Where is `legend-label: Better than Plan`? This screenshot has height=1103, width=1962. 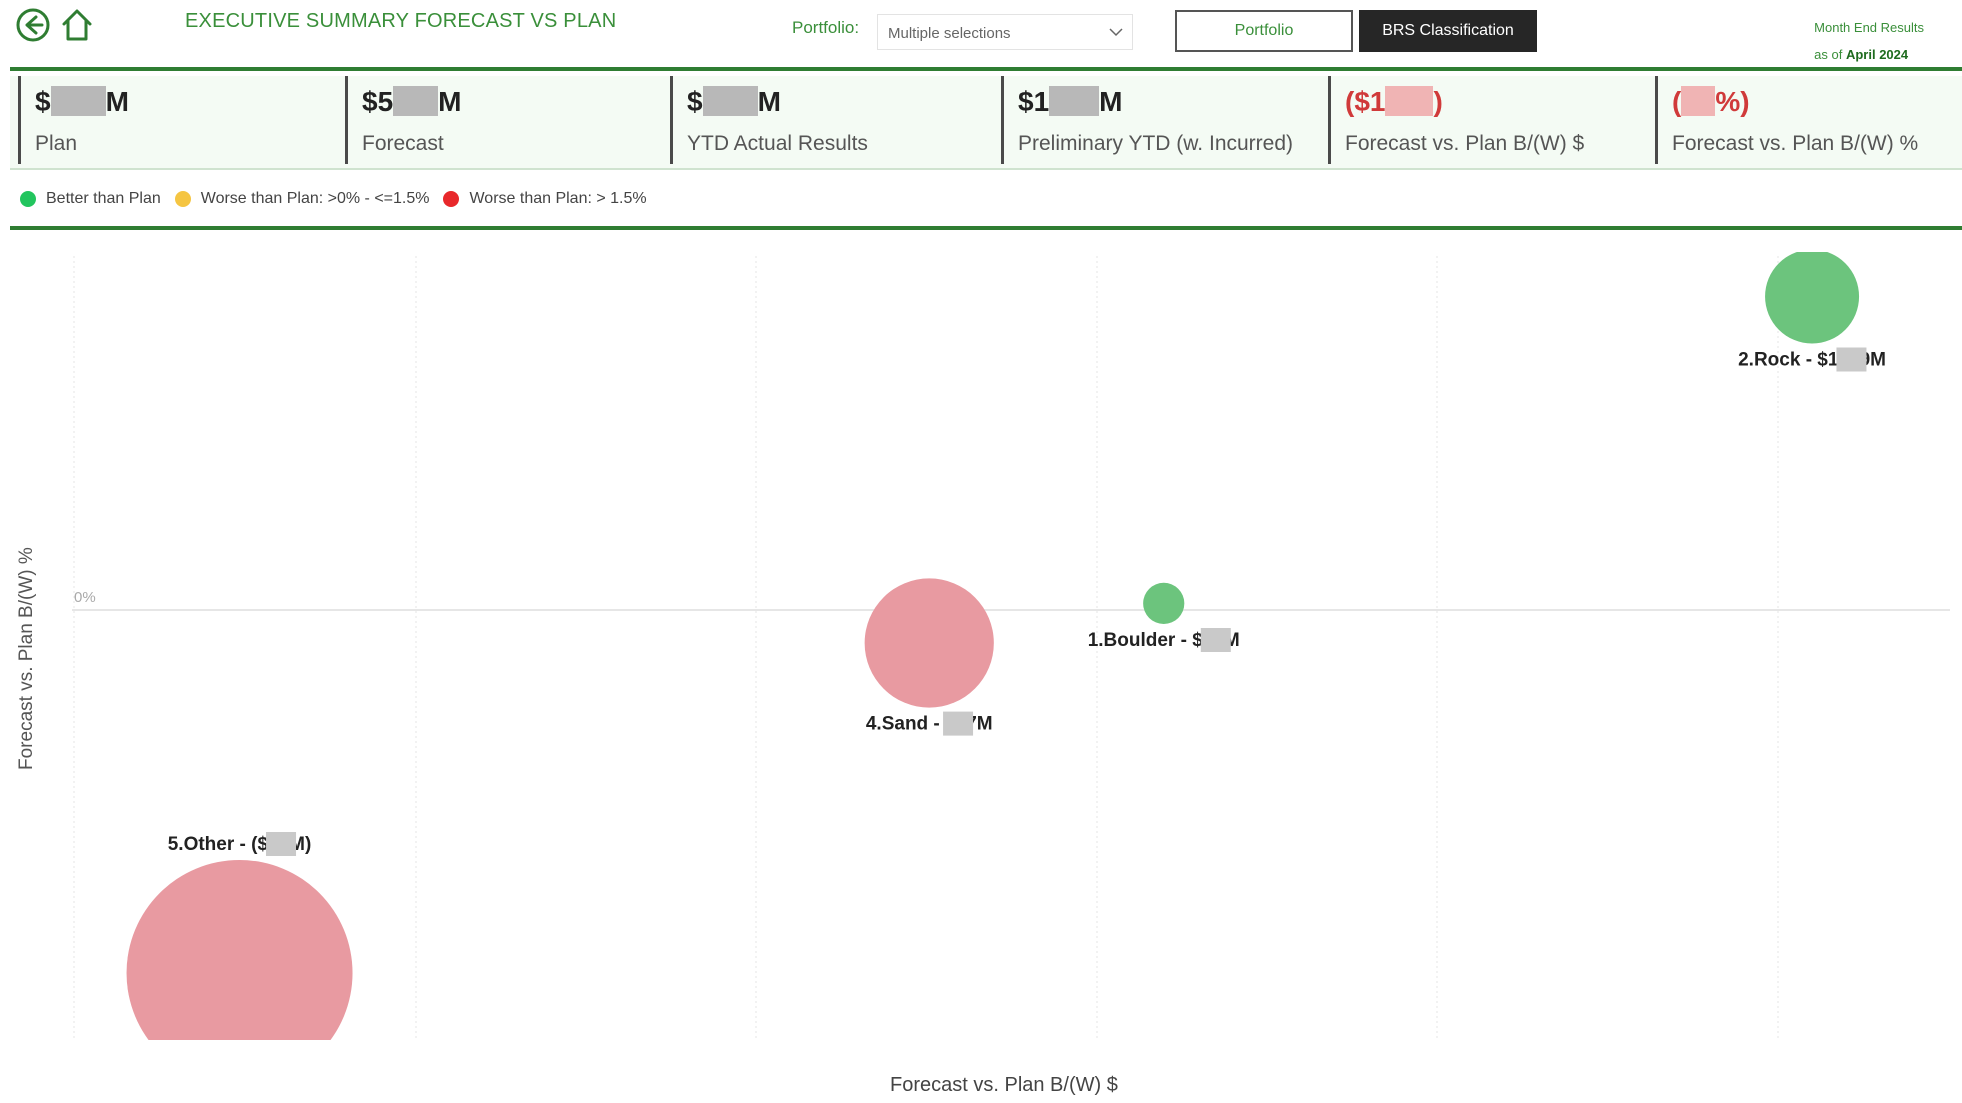
legend-label: Better than Plan is located at coordinates (103, 198).